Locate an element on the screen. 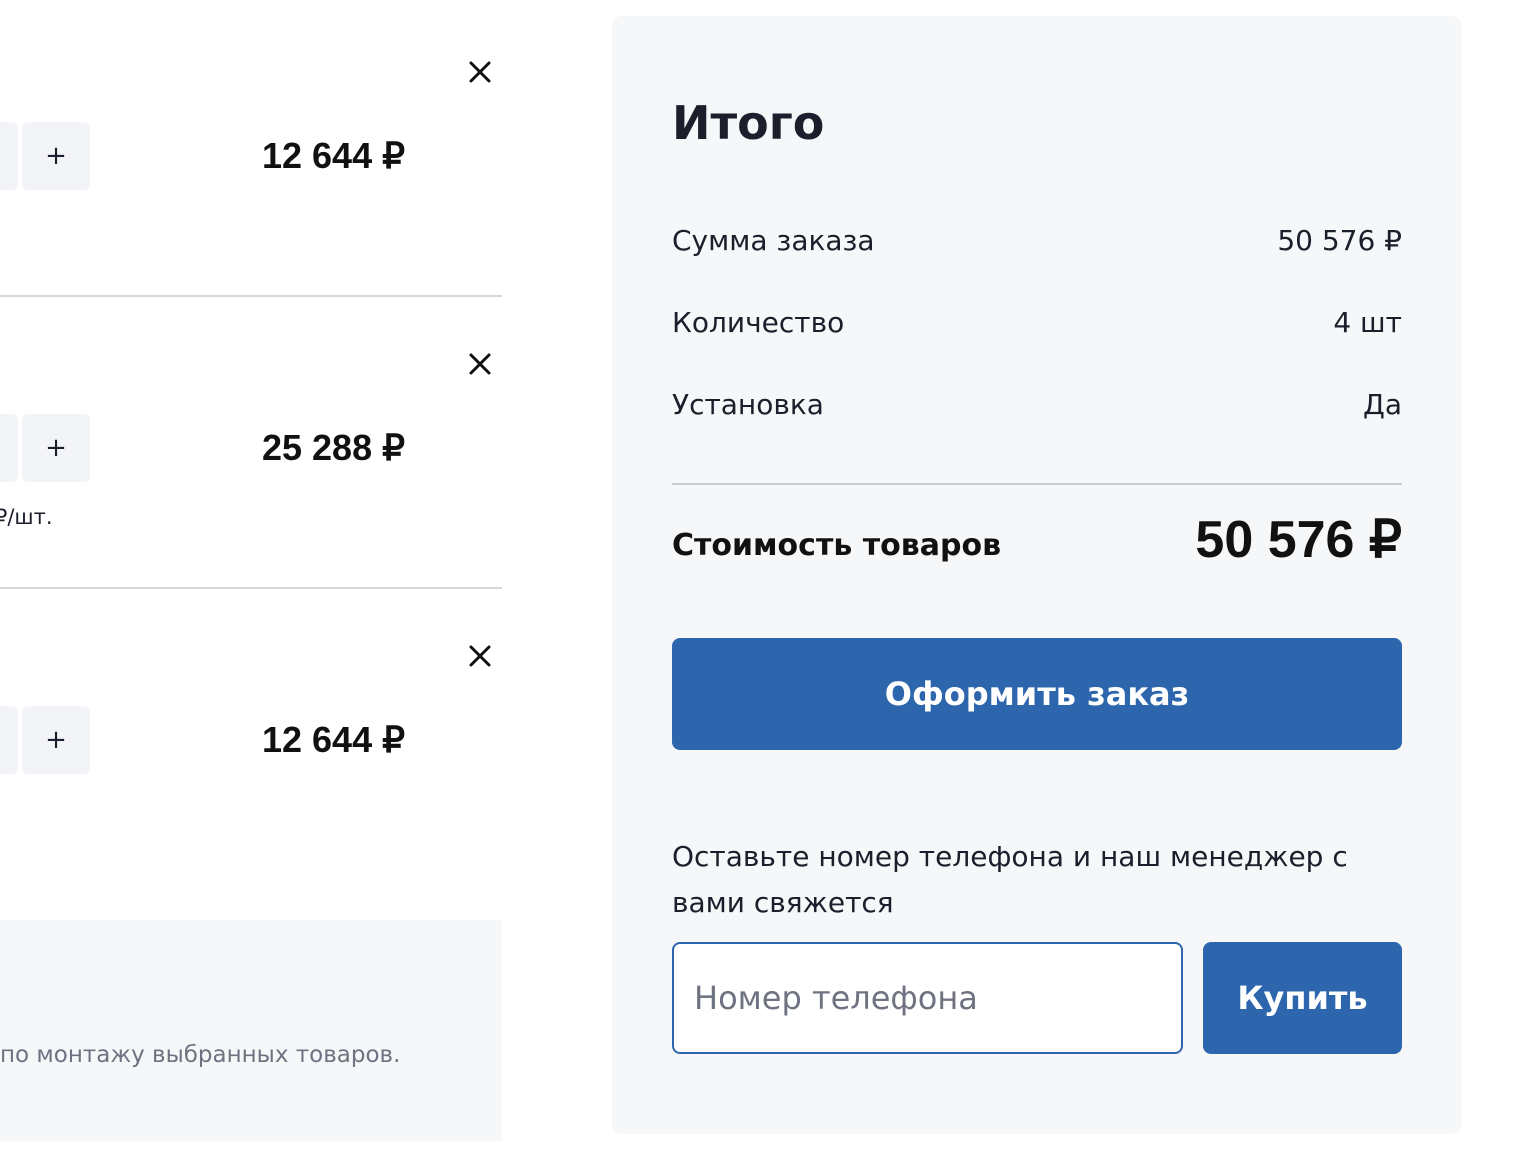 This screenshot has height=1176, width=1515. summary-row-label: Установка is located at coordinates (748, 404).